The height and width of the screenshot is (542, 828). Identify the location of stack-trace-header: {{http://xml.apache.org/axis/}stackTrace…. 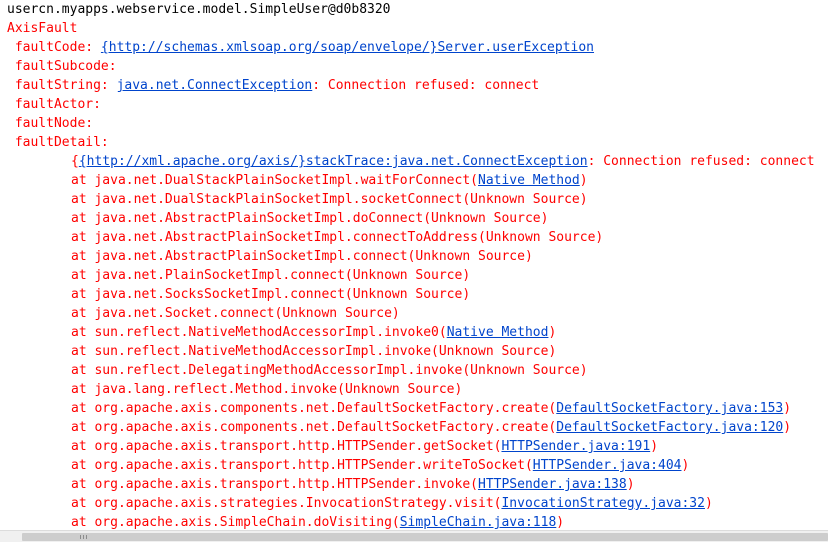
(417, 161).